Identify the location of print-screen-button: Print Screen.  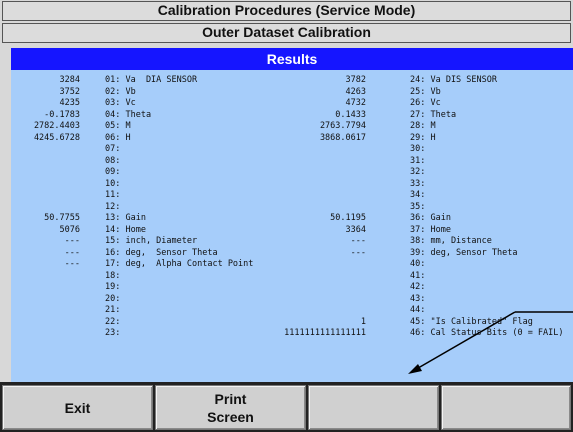
(230, 407).